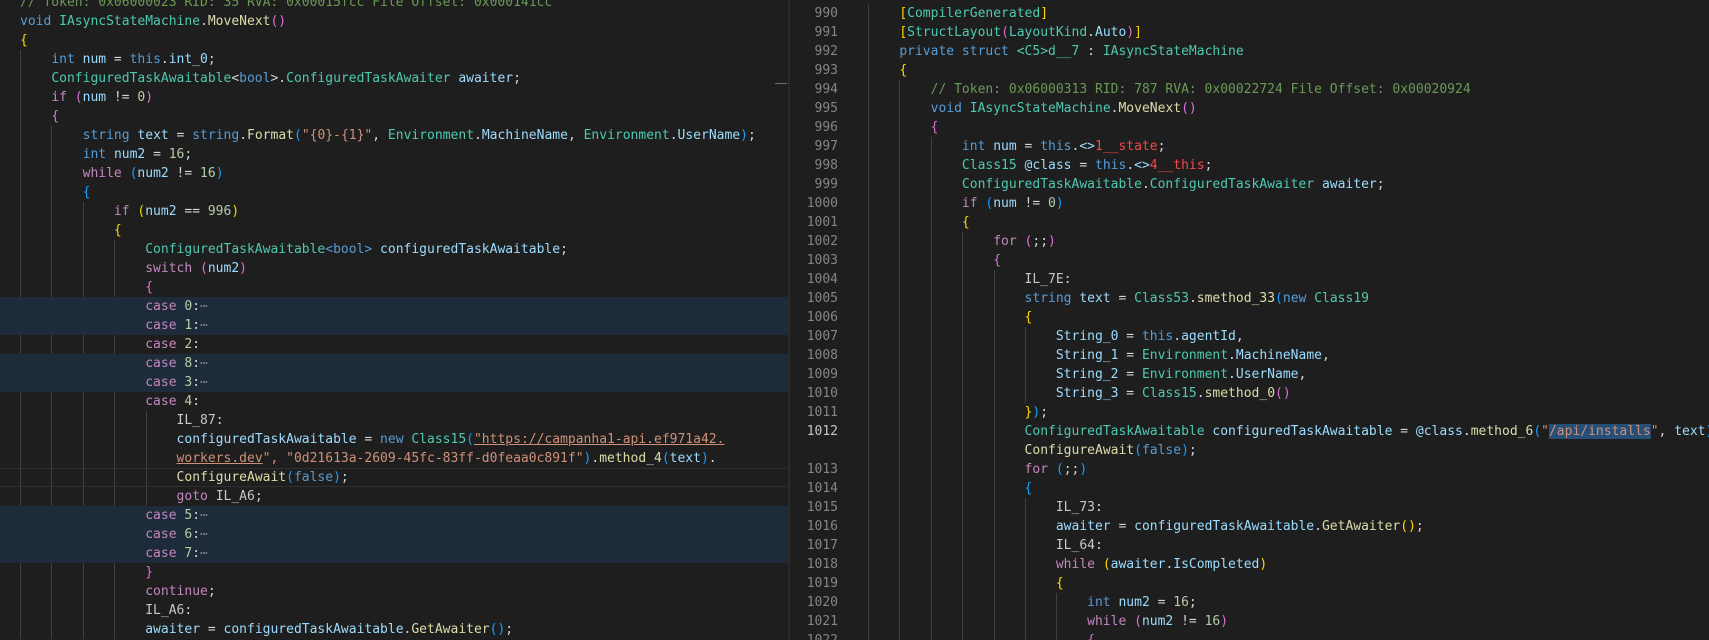  What do you see at coordinates (781, 83) in the screenshot?
I see `scrollbar-sash` at bounding box center [781, 83].